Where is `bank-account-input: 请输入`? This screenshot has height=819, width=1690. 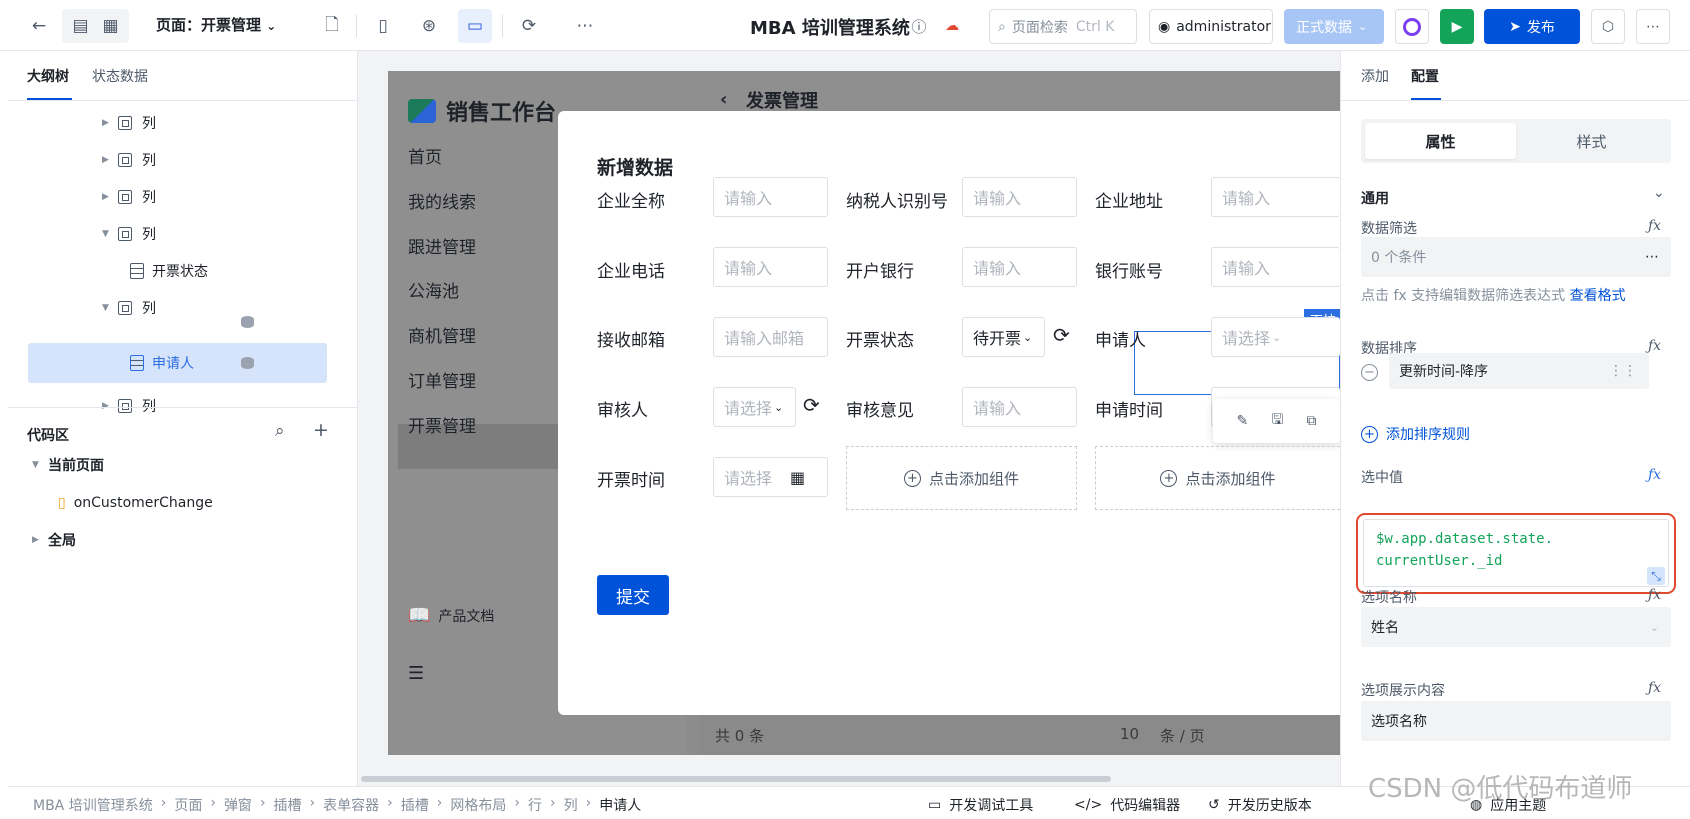 bank-account-input: 请输入 is located at coordinates (1275, 267).